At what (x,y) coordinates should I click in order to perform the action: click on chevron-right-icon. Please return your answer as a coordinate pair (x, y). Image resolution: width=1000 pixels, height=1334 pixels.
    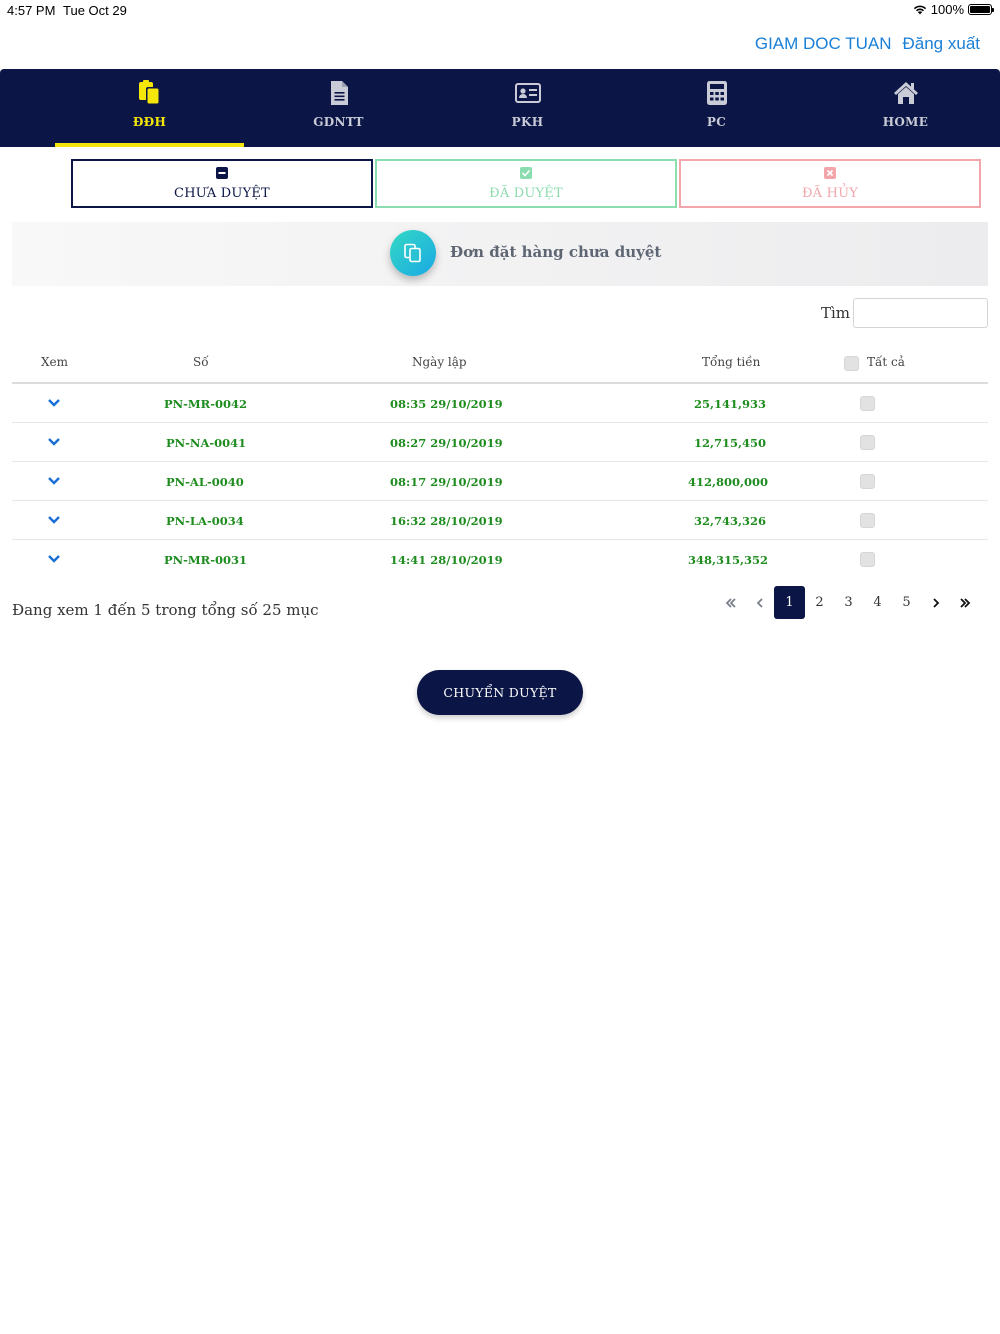
    Looking at the image, I should click on (935, 602).